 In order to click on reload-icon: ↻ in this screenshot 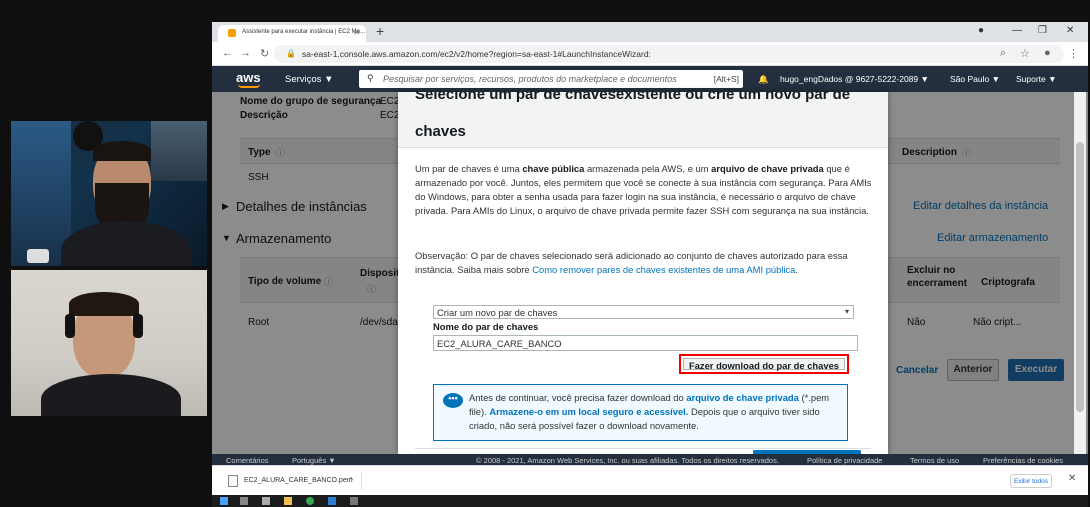, I will do `click(264, 53)`.